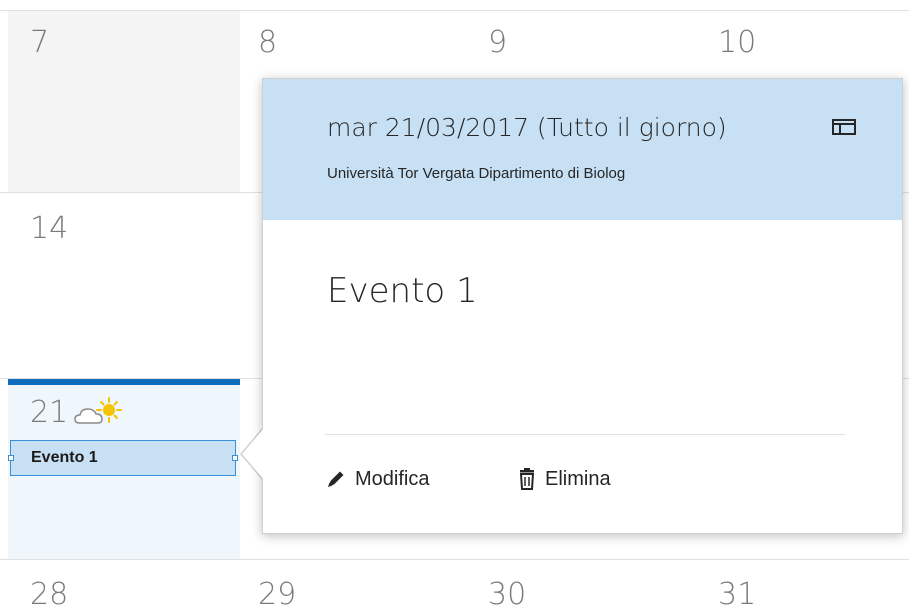 This screenshot has width=909, height=612. I want to click on event-title: Evento 1, so click(402, 291).